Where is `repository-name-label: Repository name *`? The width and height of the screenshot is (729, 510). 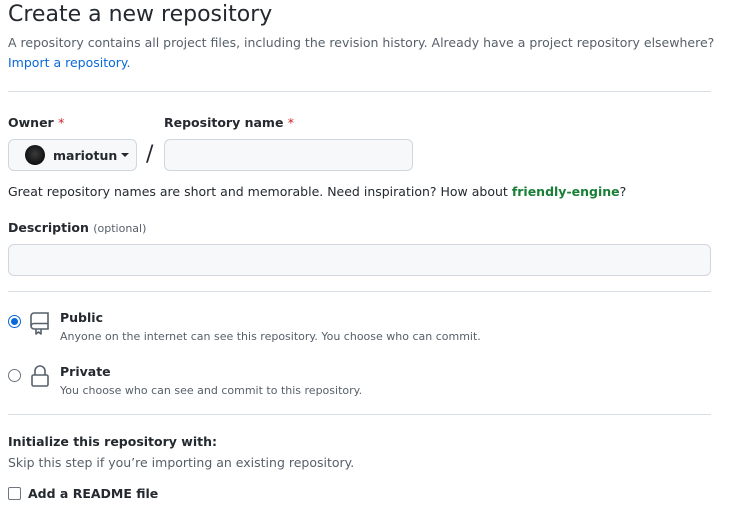 repository-name-label: Repository name * is located at coordinates (229, 122).